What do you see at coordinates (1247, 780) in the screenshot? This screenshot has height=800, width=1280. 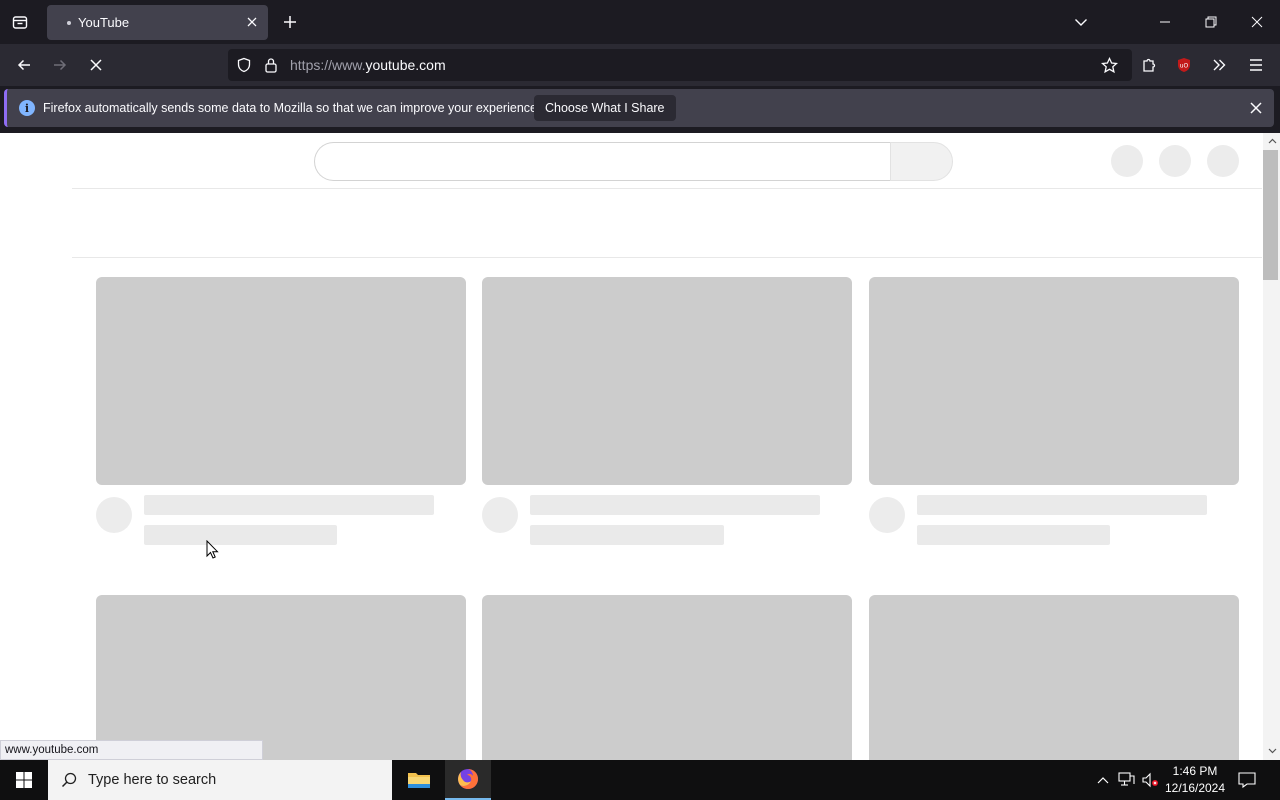 I see `action-center-icon` at bounding box center [1247, 780].